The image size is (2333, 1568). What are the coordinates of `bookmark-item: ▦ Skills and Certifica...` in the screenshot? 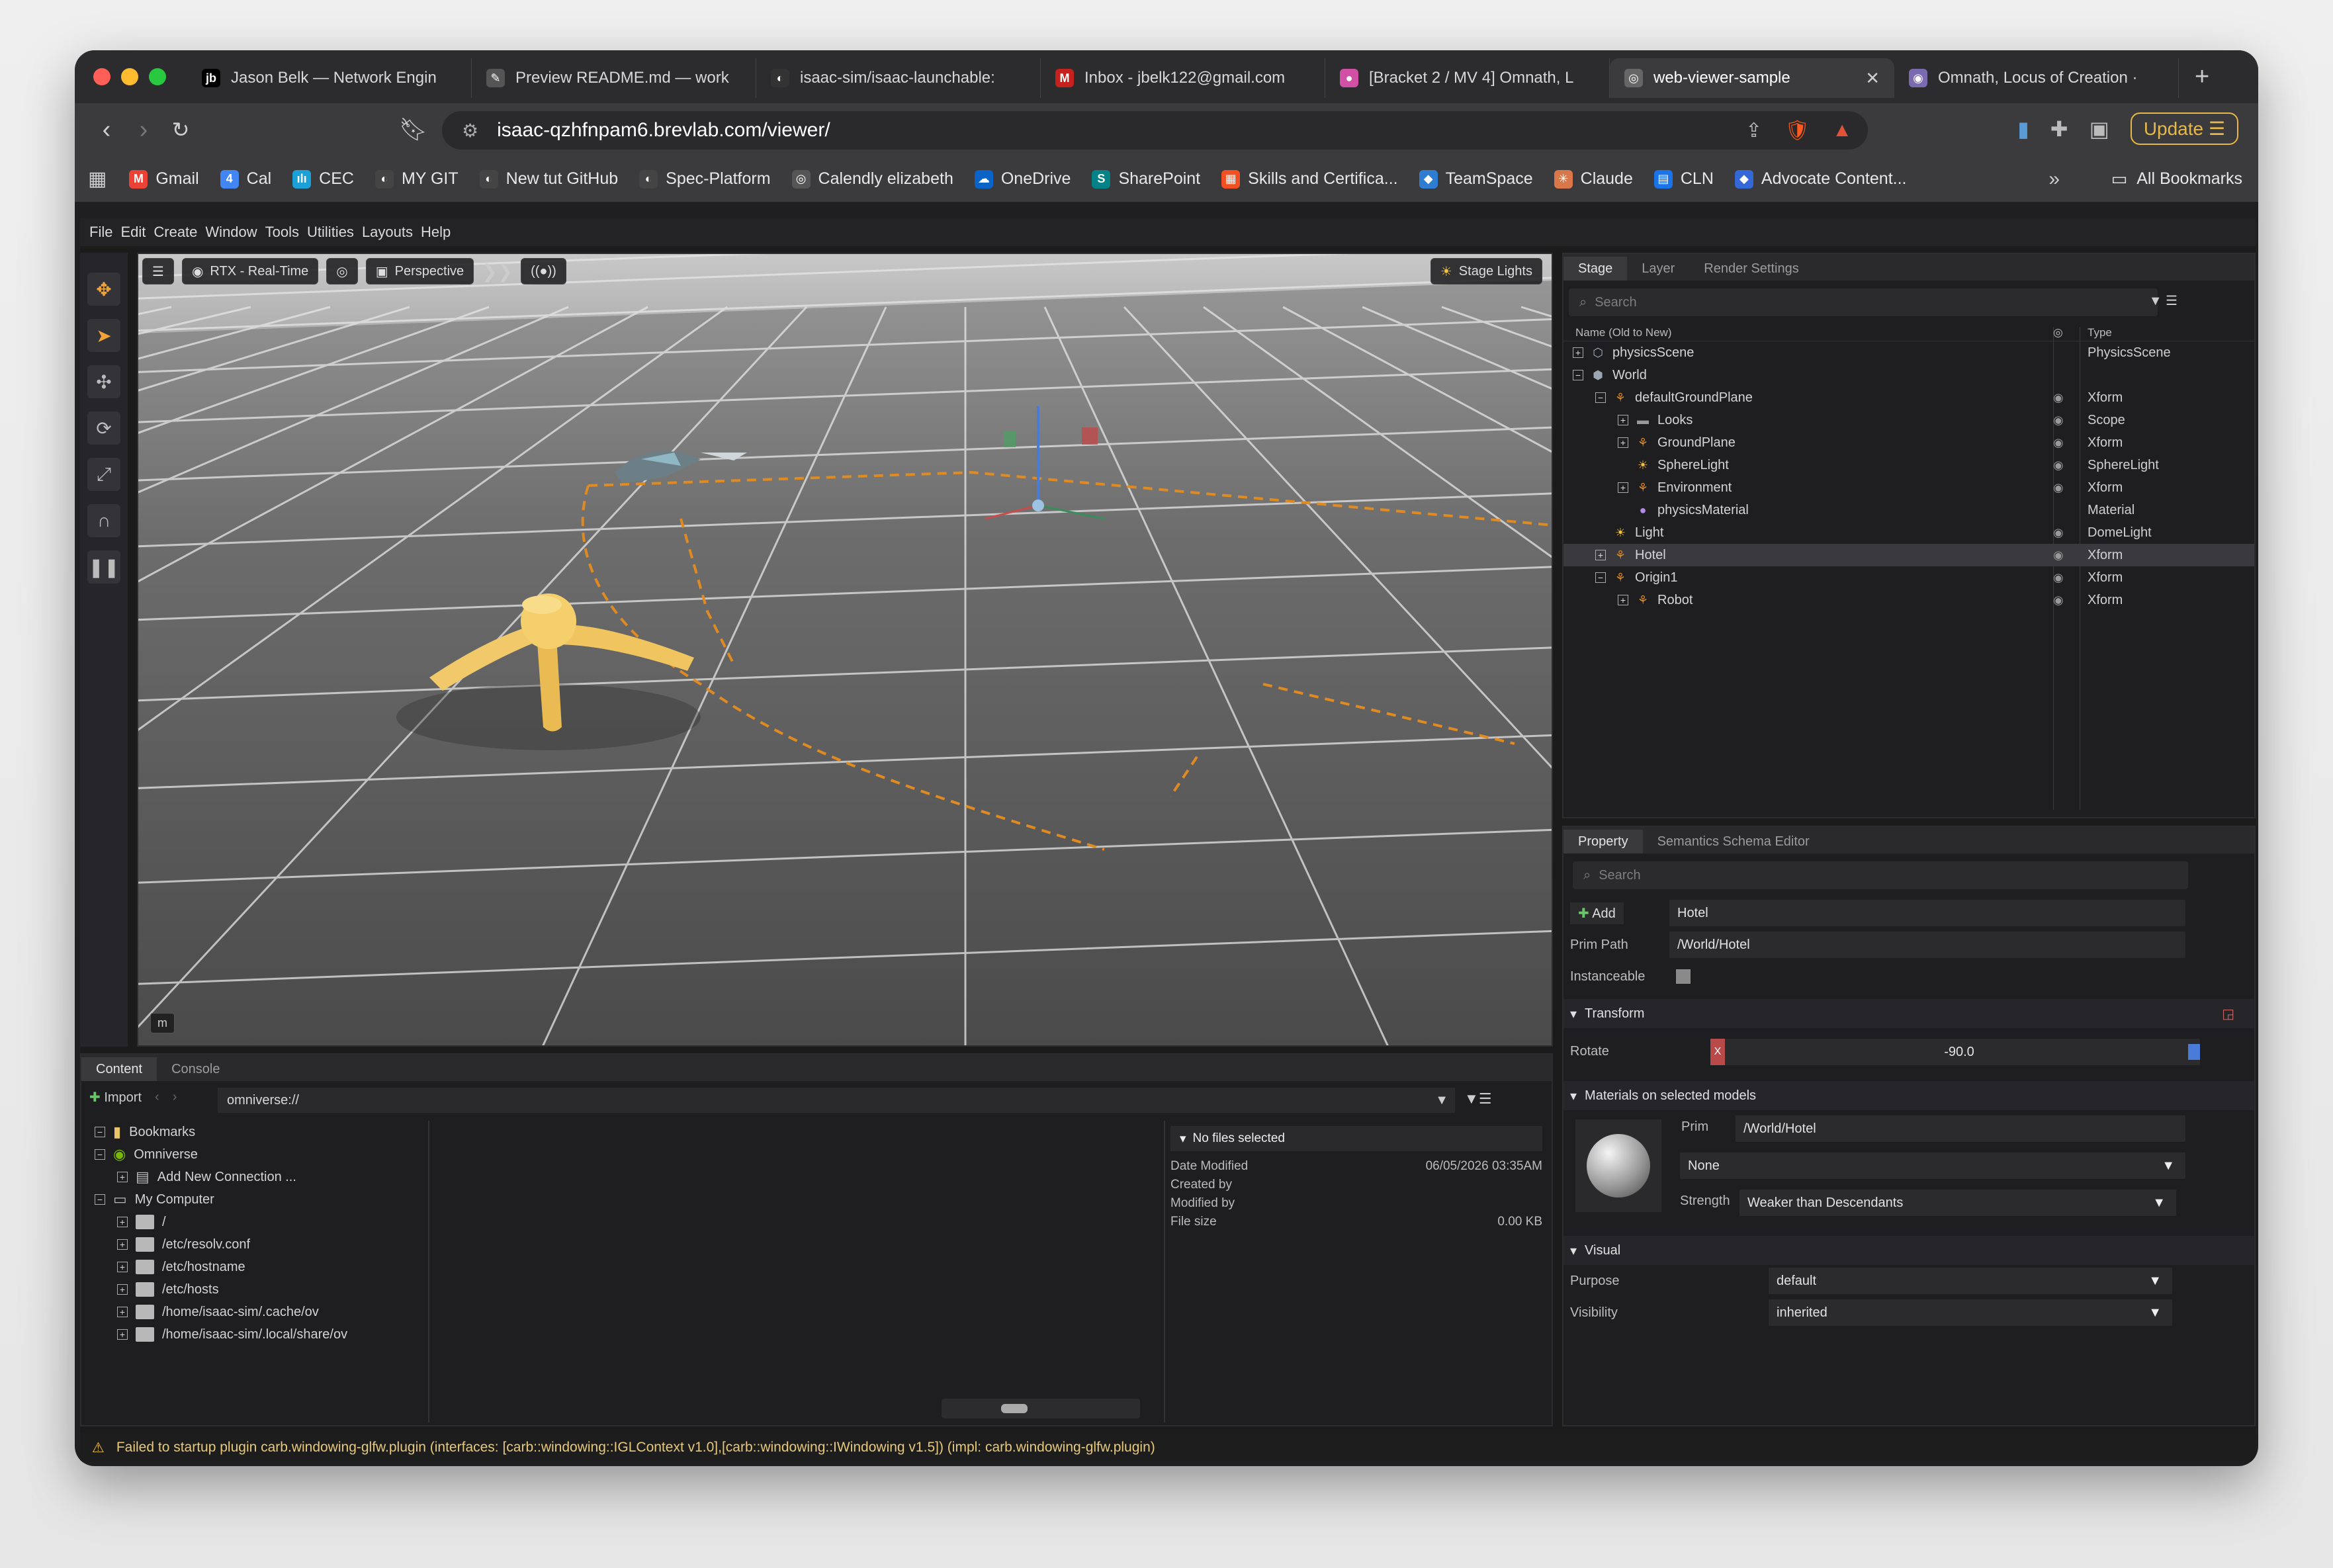 It's located at (1309, 179).